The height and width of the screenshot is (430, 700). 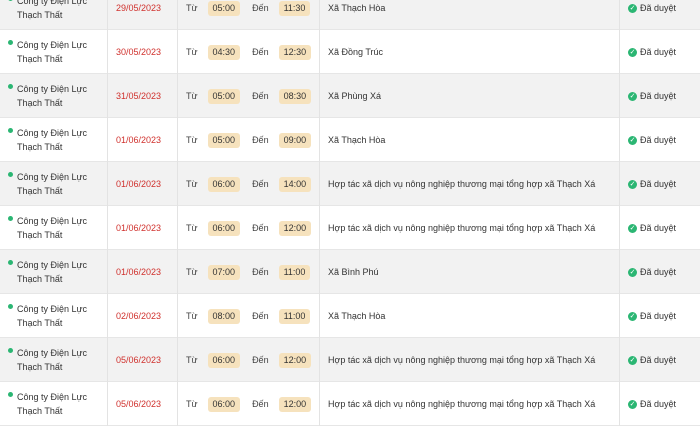 I want to click on affected-area: Xã Đồng Trúc, so click(x=356, y=52).